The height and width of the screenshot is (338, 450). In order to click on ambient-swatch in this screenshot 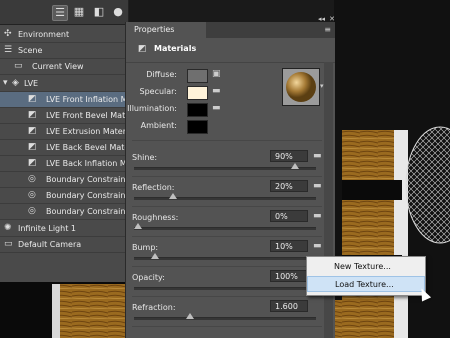, I will do `click(197, 127)`.